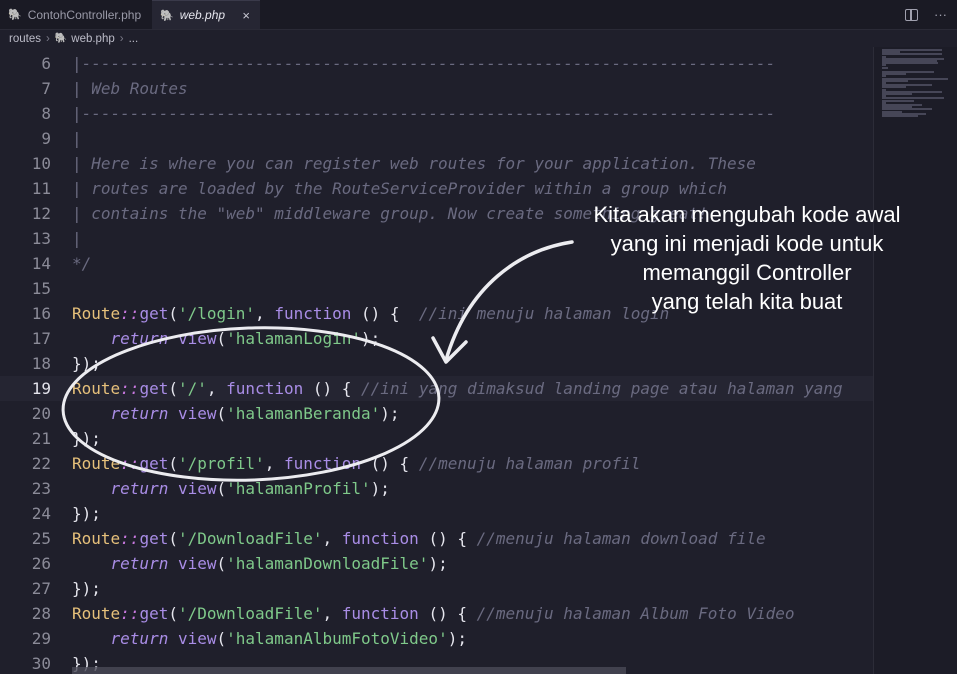 The width and height of the screenshot is (957, 674). I want to click on line-number: 9, so click(46, 138).